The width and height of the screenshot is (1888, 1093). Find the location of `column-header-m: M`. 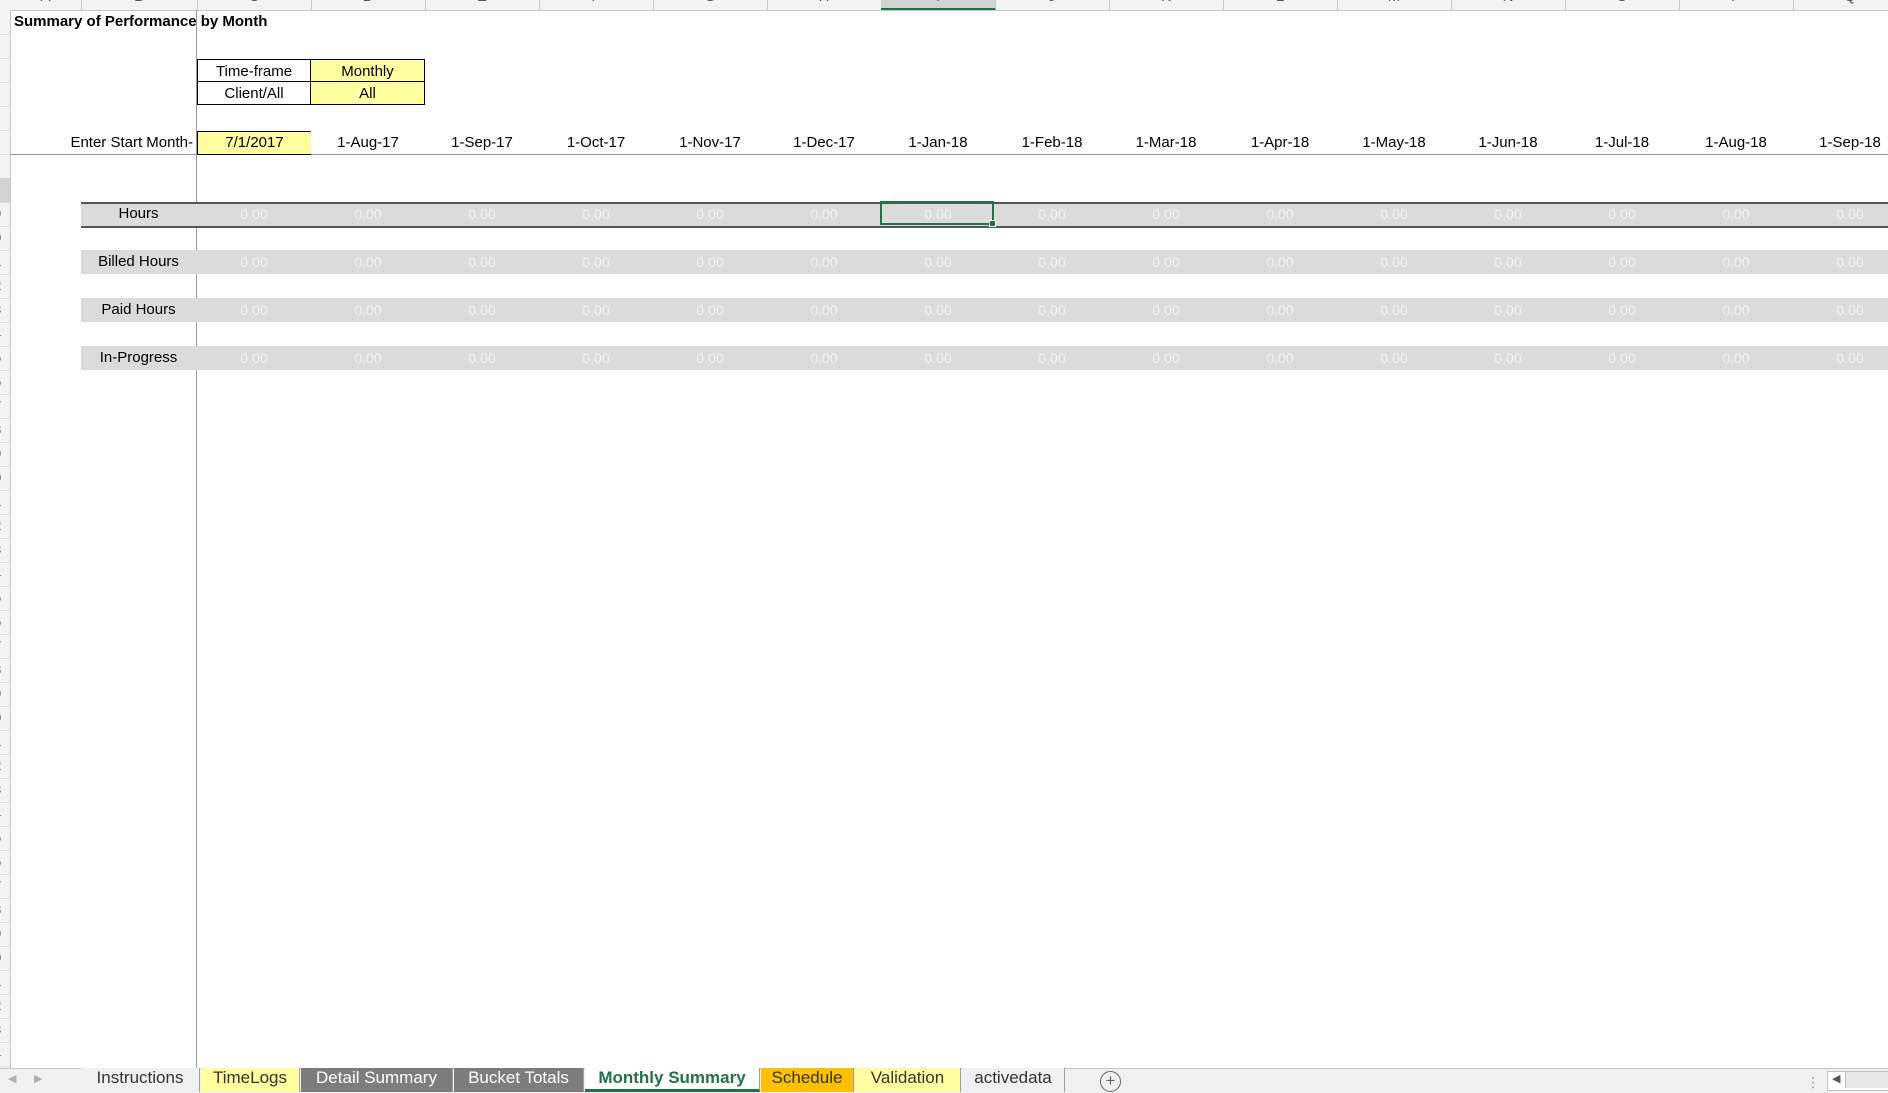

column-header-m: M is located at coordinates (1394, 5).